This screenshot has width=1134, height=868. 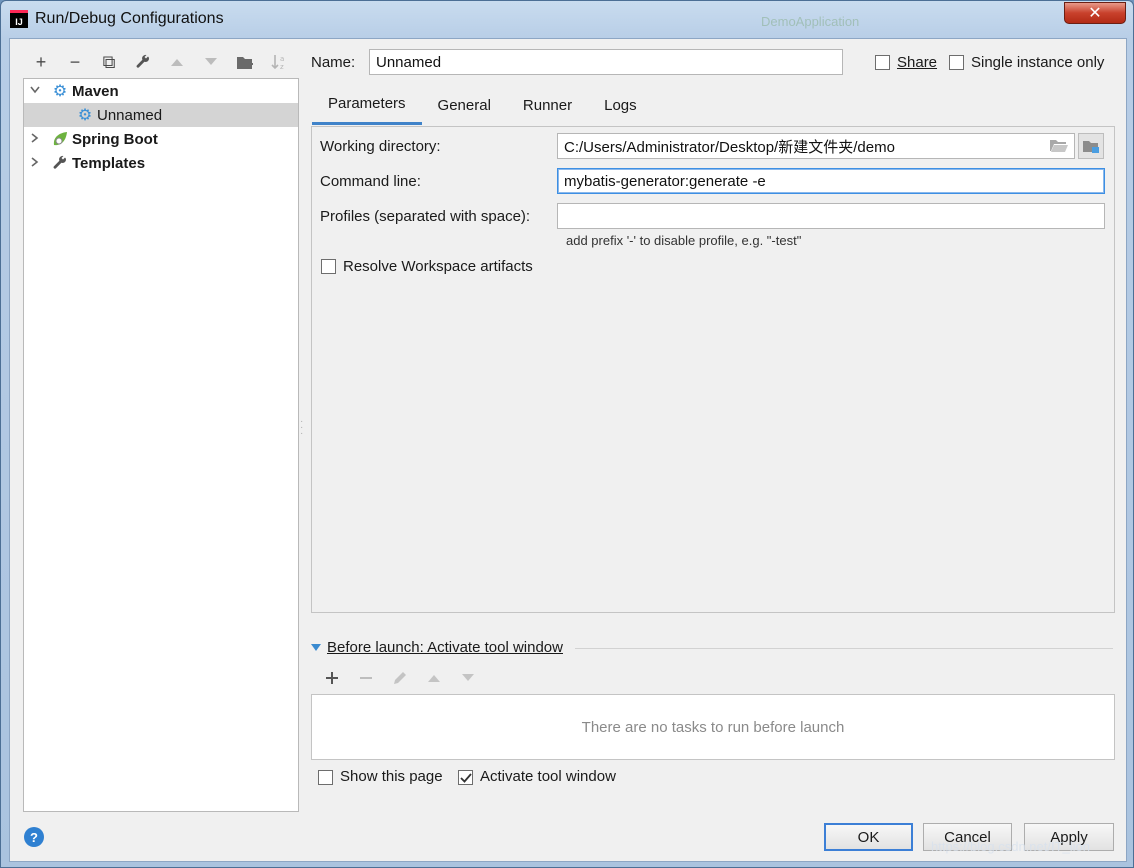 What do you see at coordinates (41, 62) in the screenshot?
I see `plus-icon: +` at bounding box center [41, 62].